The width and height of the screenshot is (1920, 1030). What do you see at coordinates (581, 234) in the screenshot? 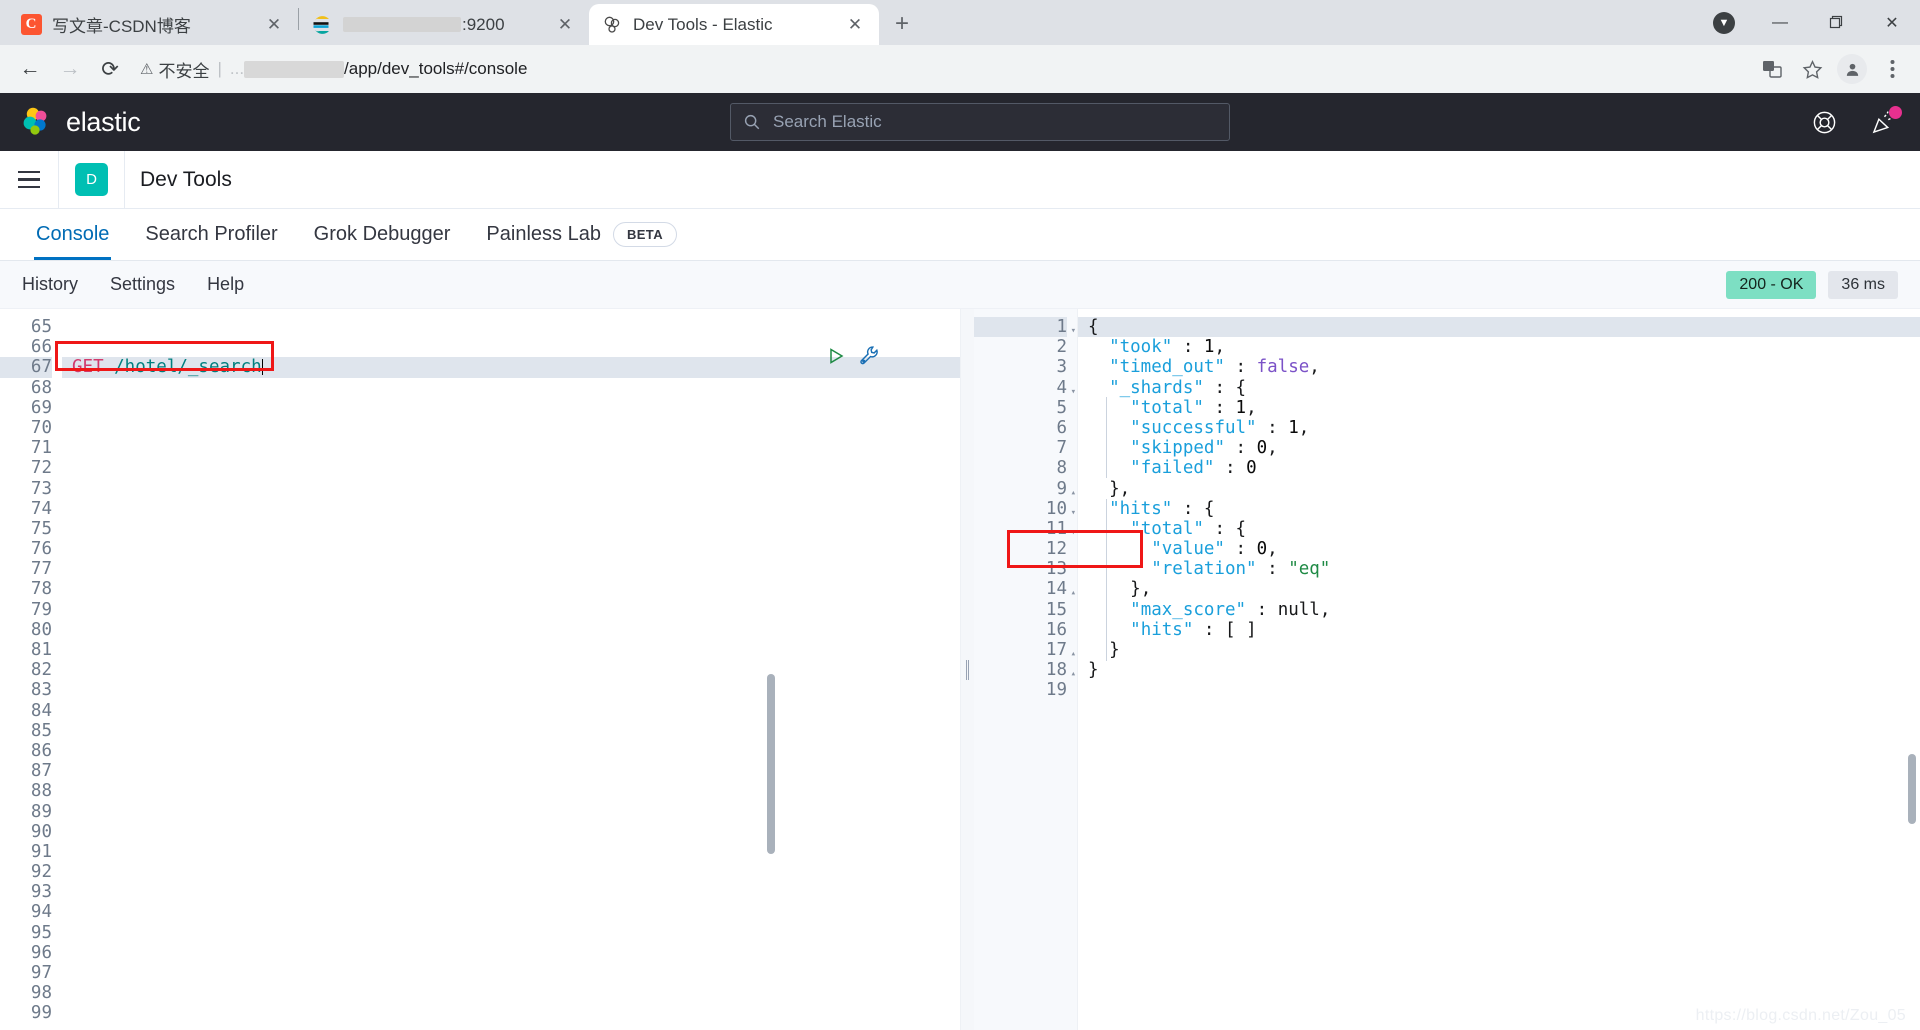
I see `tab-painless-lab: Painless Lab BETA` at bounding box center [581, 234].